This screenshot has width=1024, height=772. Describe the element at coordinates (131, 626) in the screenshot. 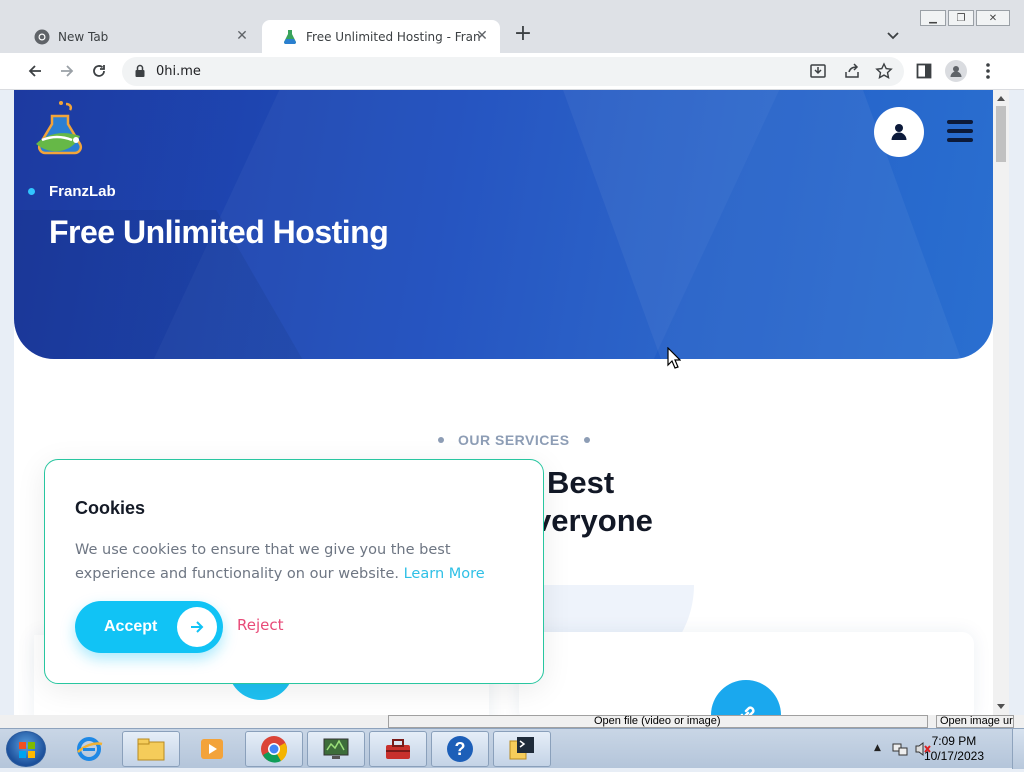

I see `accept-label: Accept` at that location.